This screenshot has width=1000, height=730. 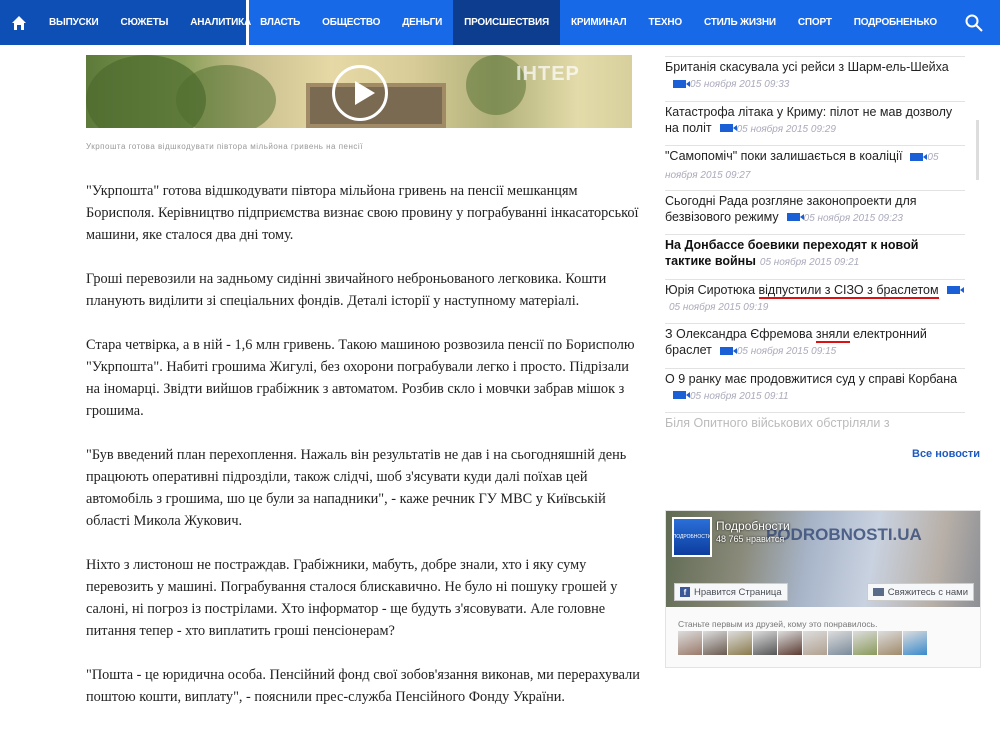 I want to click on nav-left-section: ВЫПУСКИ СЮЖЕТЫ АНАЛИТИКА, so click(x=125, y=22).